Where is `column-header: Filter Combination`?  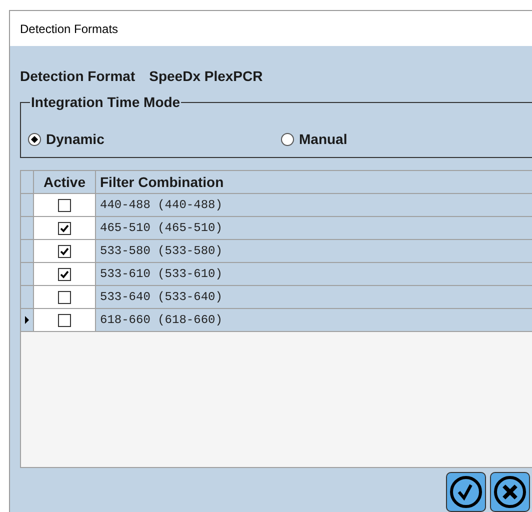
column-header: Filter Combination is located at coordinates (314, 182).